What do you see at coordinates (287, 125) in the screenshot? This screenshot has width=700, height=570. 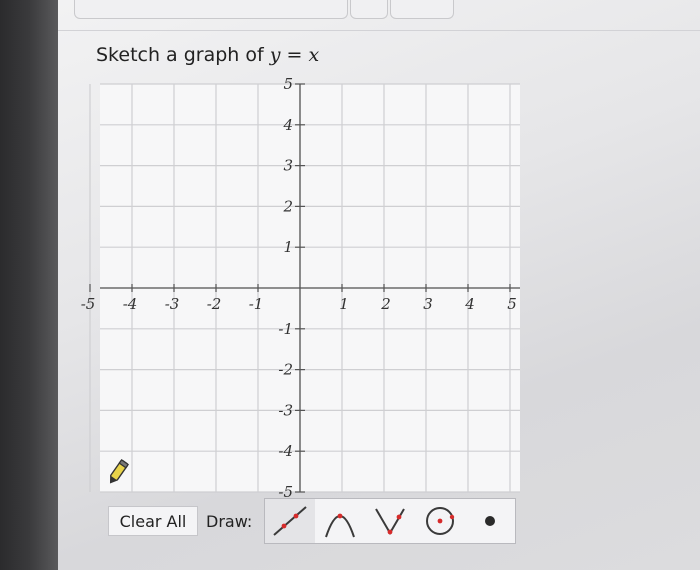 I see `y-tick-label: 4` at bounding box center [287, 125].